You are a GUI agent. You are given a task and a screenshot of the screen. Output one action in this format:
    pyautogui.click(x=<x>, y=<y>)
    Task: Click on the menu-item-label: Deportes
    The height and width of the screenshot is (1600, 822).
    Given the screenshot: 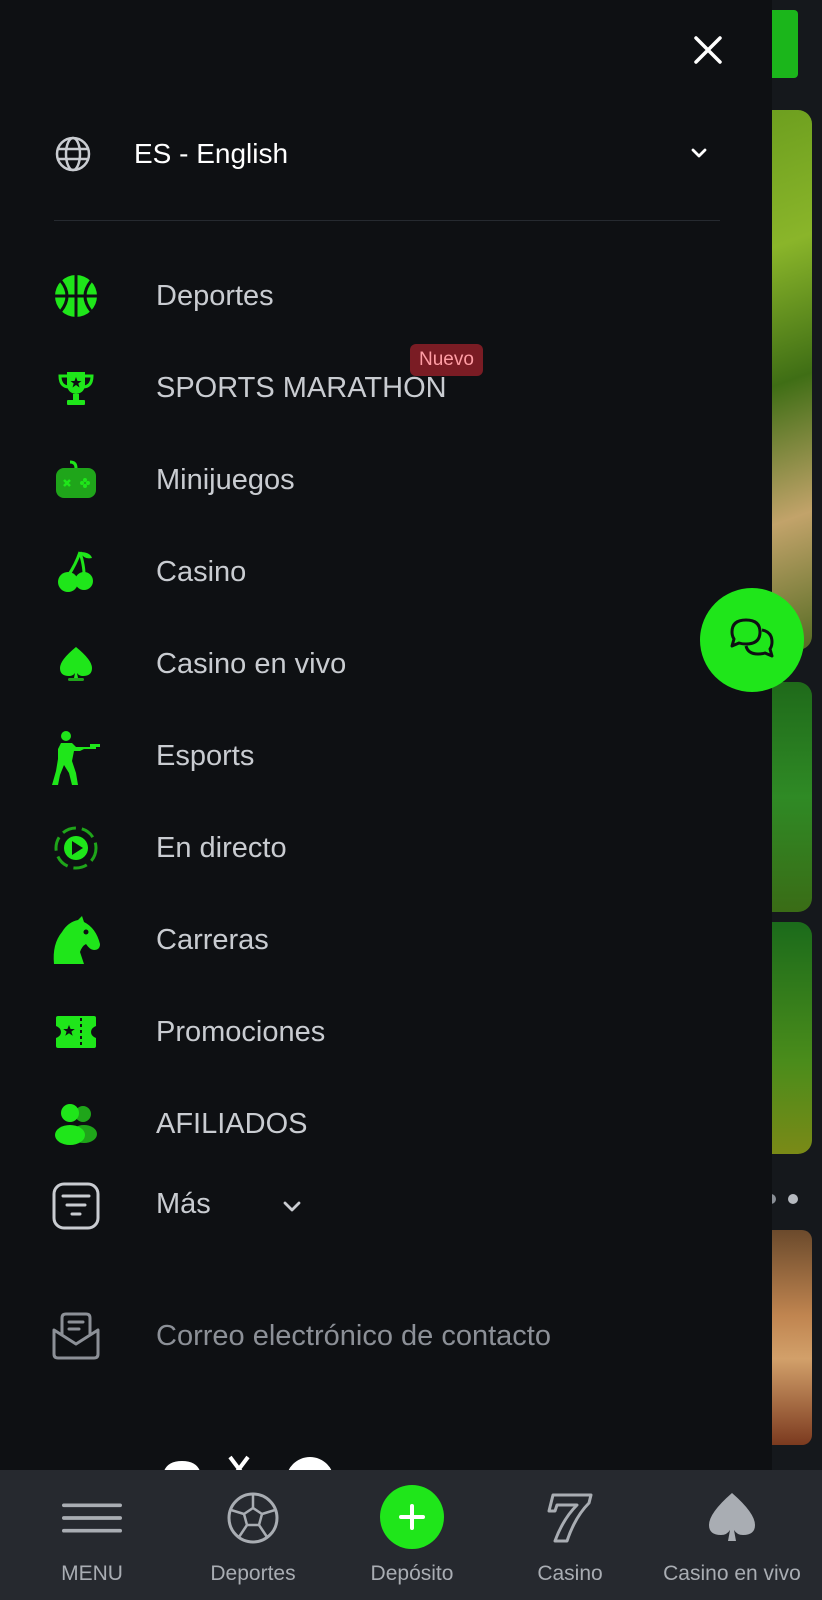 What is the action you would take?
    pyautogui.click(x=215, y=296)
    